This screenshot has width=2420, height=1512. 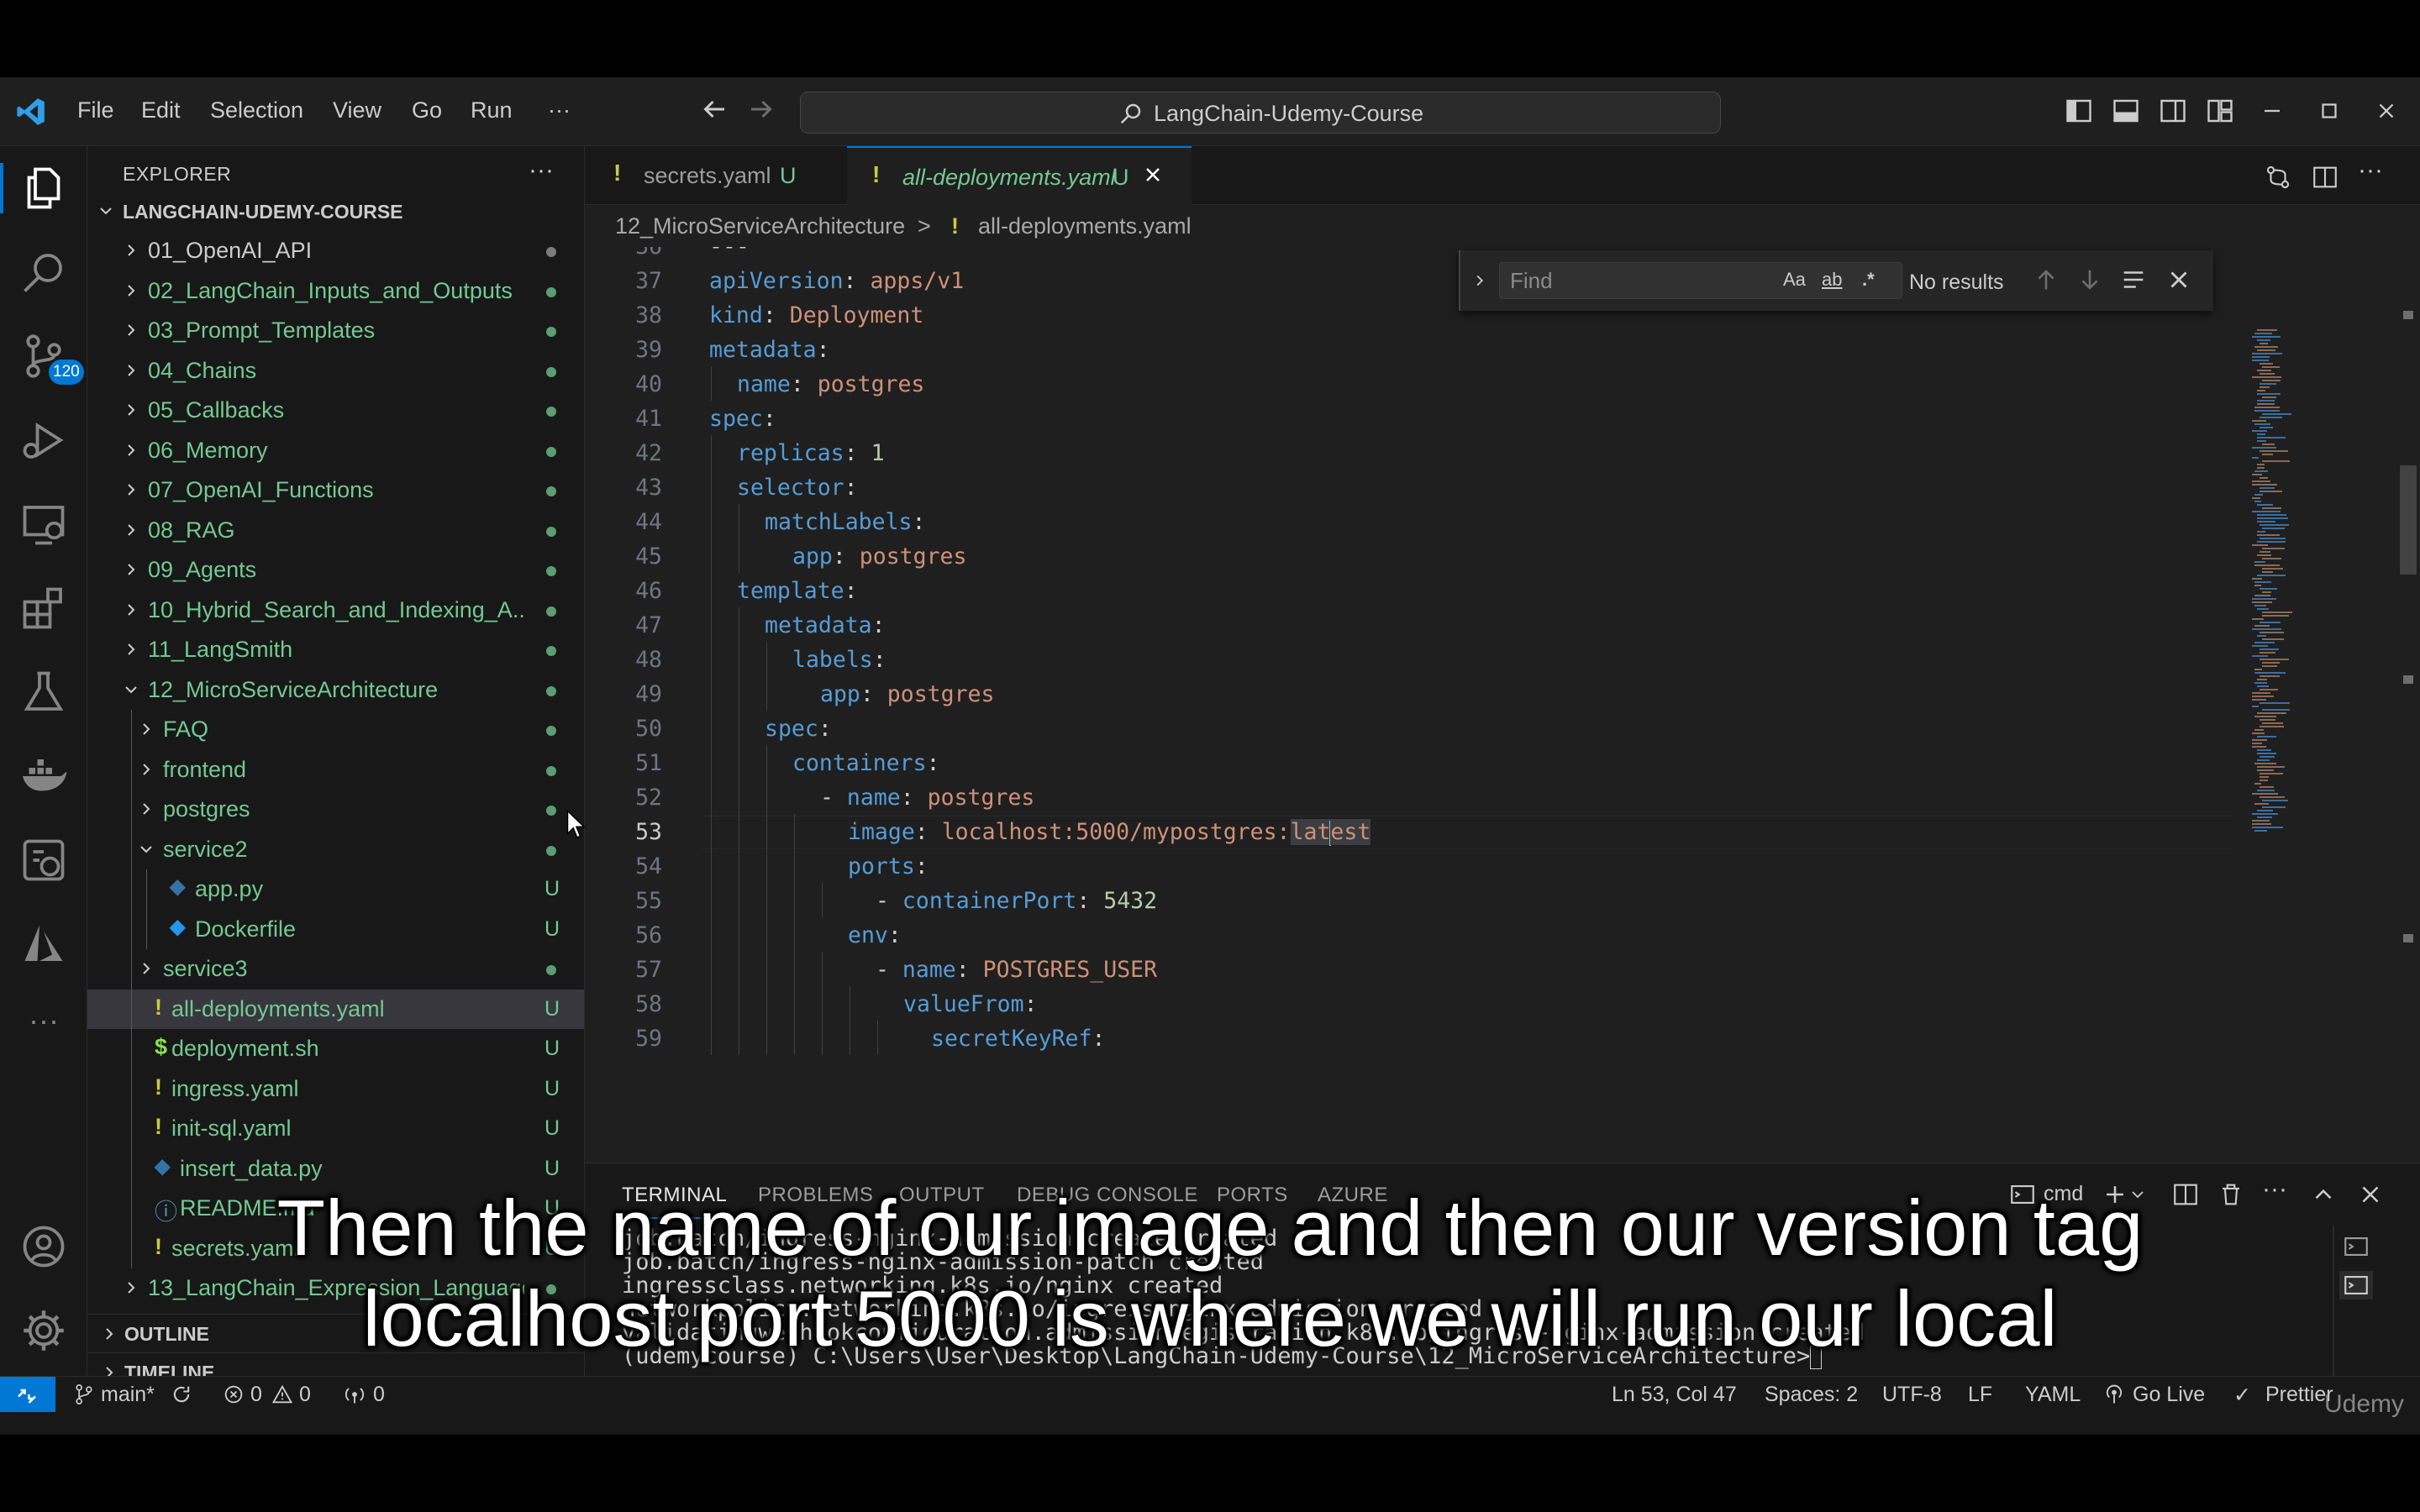 What do you see at coordinates (43, 692) in the screenshot?
I see `testing-activity-button` at bounding box center [43, 692].